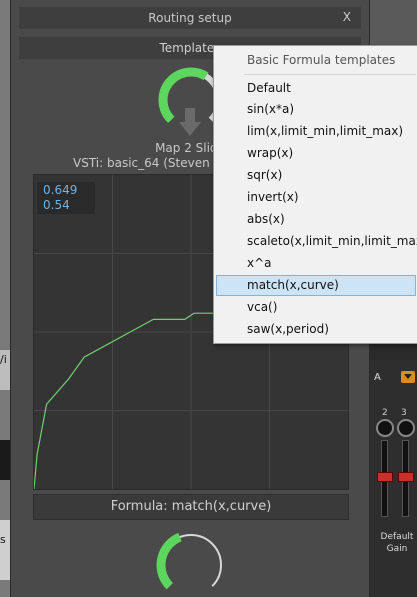  What do you see at coordinates (5, 298) in the screenshot?
I see `background-app-left: /i s` at bounding box center [5, 298].